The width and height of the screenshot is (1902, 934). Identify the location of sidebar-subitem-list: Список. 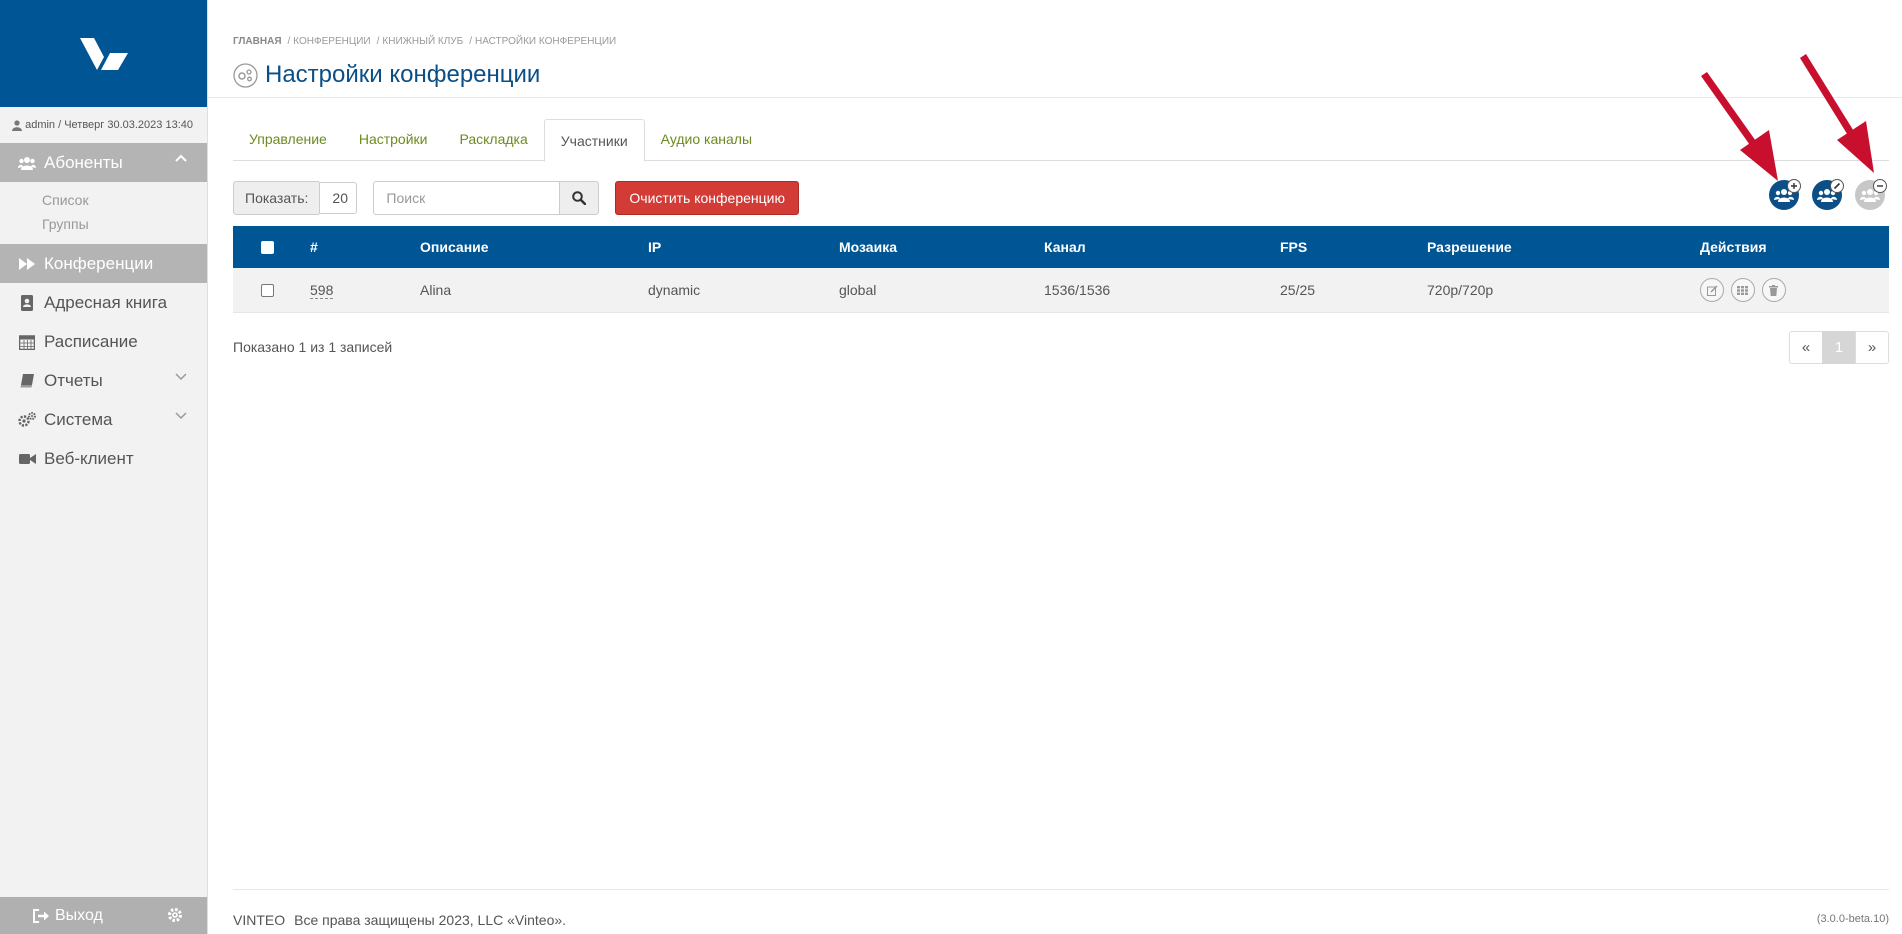
(103, 200).